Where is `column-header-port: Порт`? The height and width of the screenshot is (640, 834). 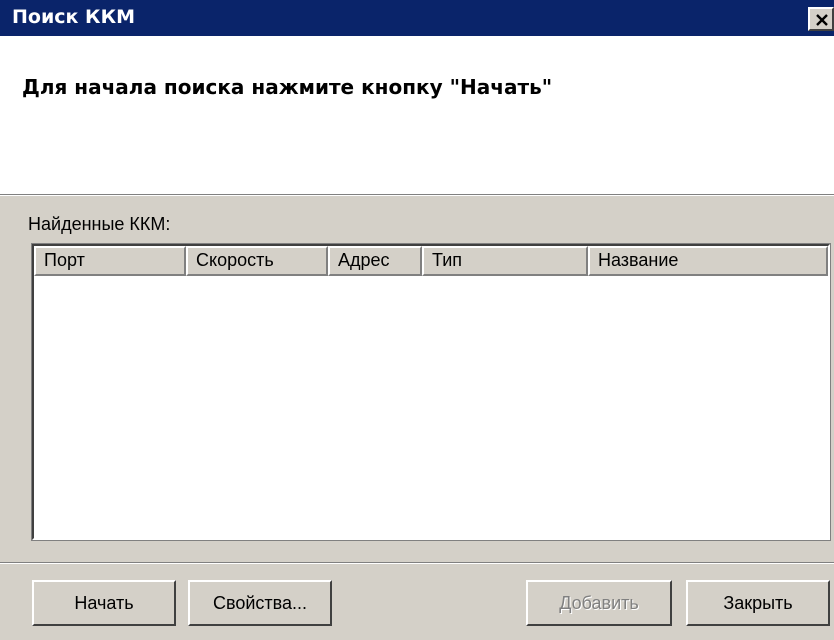 column-header-port: Порт is located at coordinates (110, 261).